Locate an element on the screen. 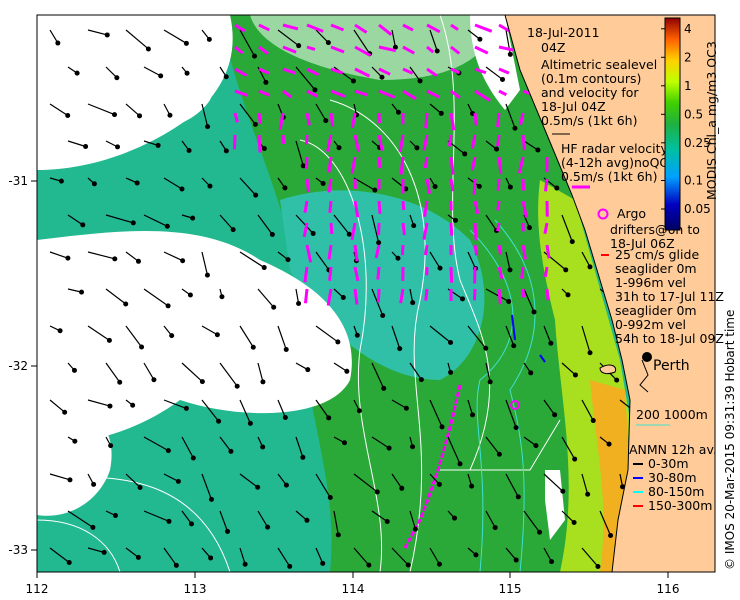 The width and height of the screenshot is (740, 600). colorbar-label: MODIS Chl_a mg/m3 OC3 is located at coordinates (711, 120).